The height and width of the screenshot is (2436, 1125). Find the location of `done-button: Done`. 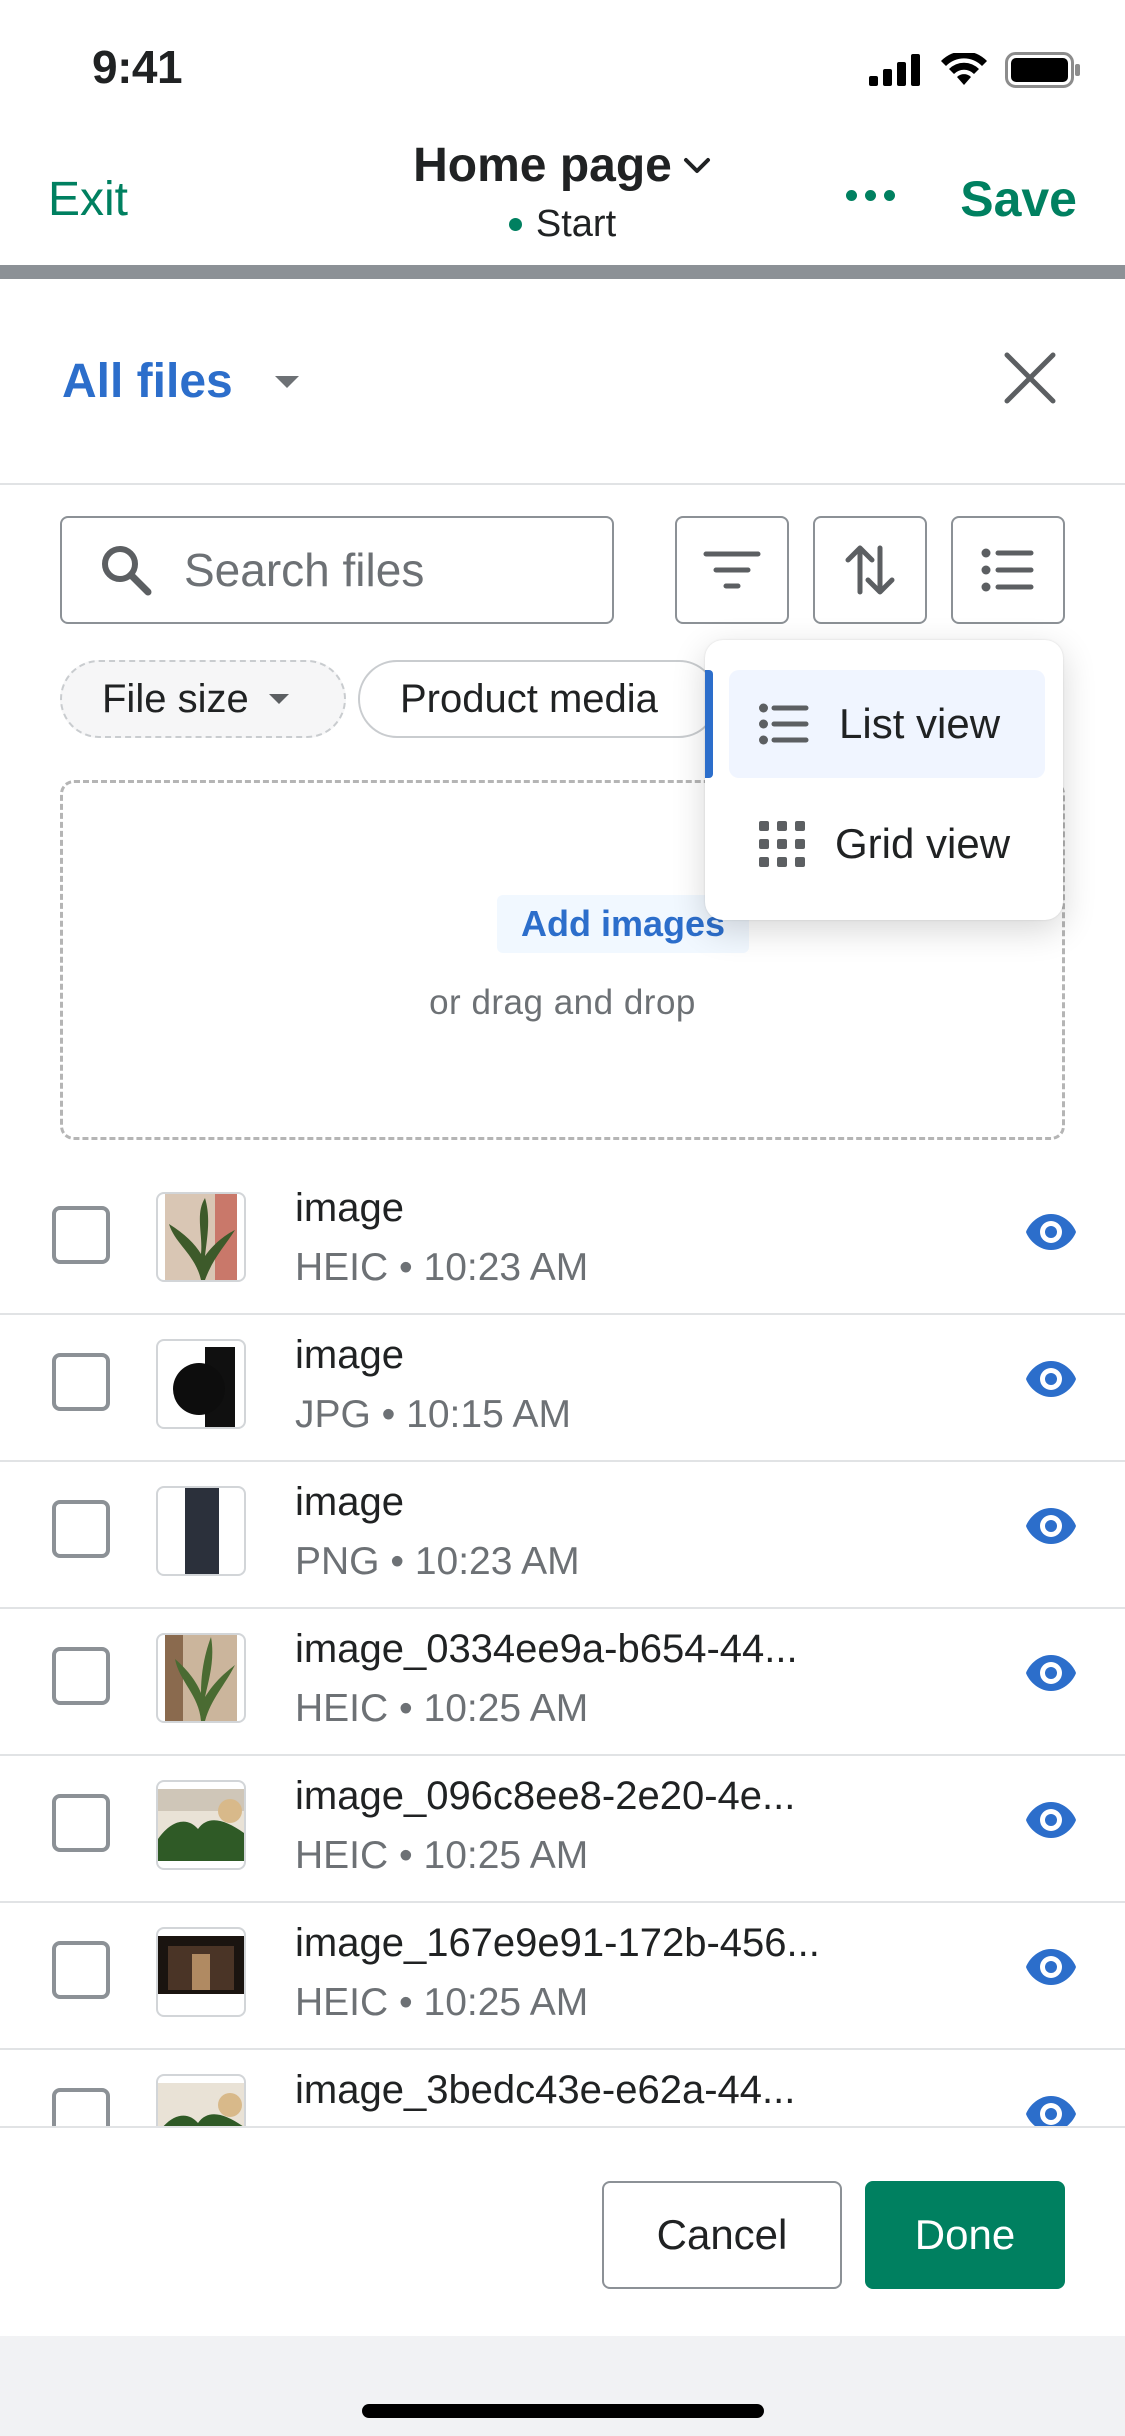

done-button: Done is located at coordinates (965, 2235).